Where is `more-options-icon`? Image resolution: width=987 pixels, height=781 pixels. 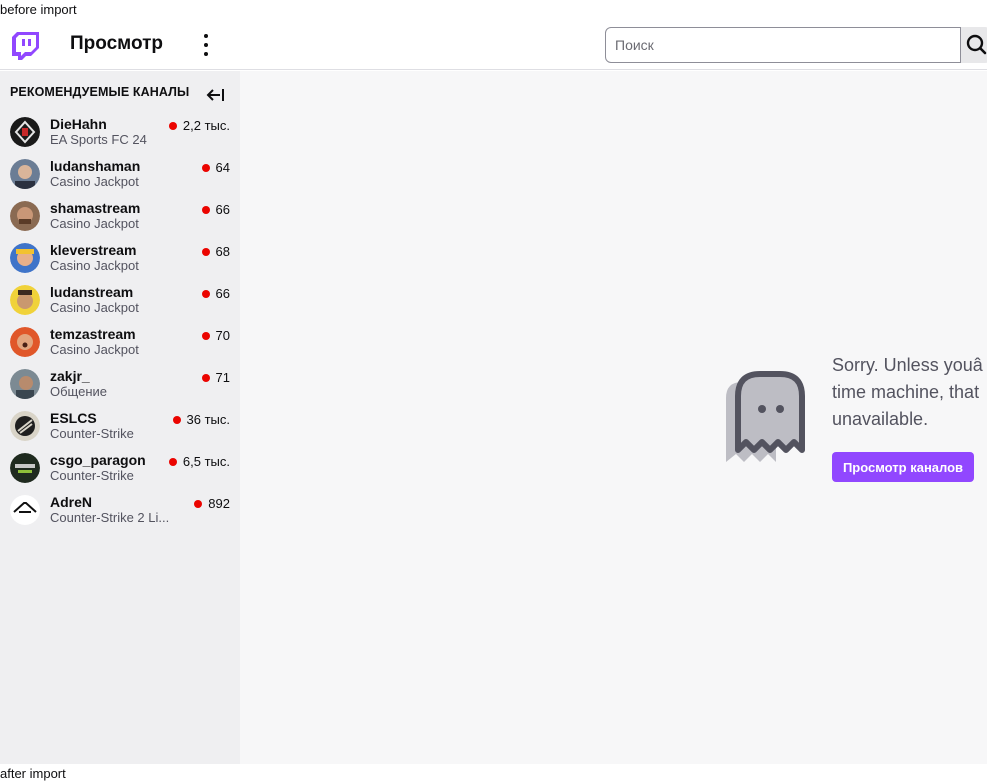 more-options-icon is located at coordinates (206, 45).